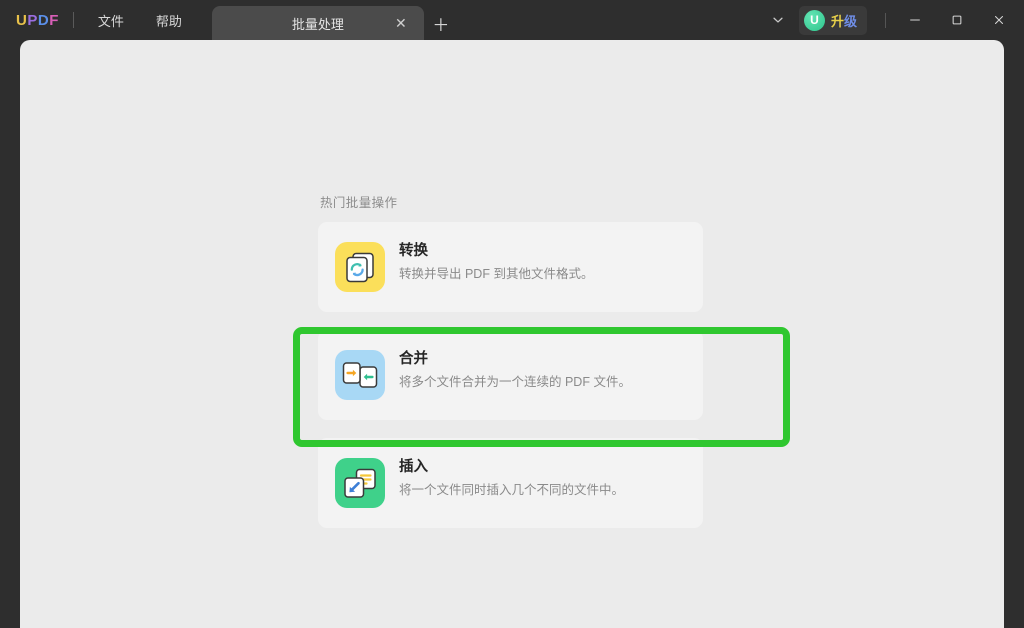 This screenshot has width=1024, height=628. Describe the element at coordinates (515, 371) in the screenshot. I see `card-merge-body: 合并 将多个文件合并为一个连续的 PDF 文件。` at that location.